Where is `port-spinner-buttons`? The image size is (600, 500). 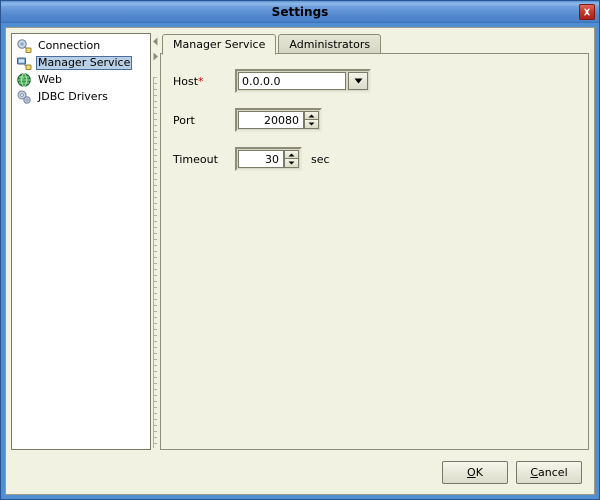
port-spinner-buttons is located at coordinates (311, 120).